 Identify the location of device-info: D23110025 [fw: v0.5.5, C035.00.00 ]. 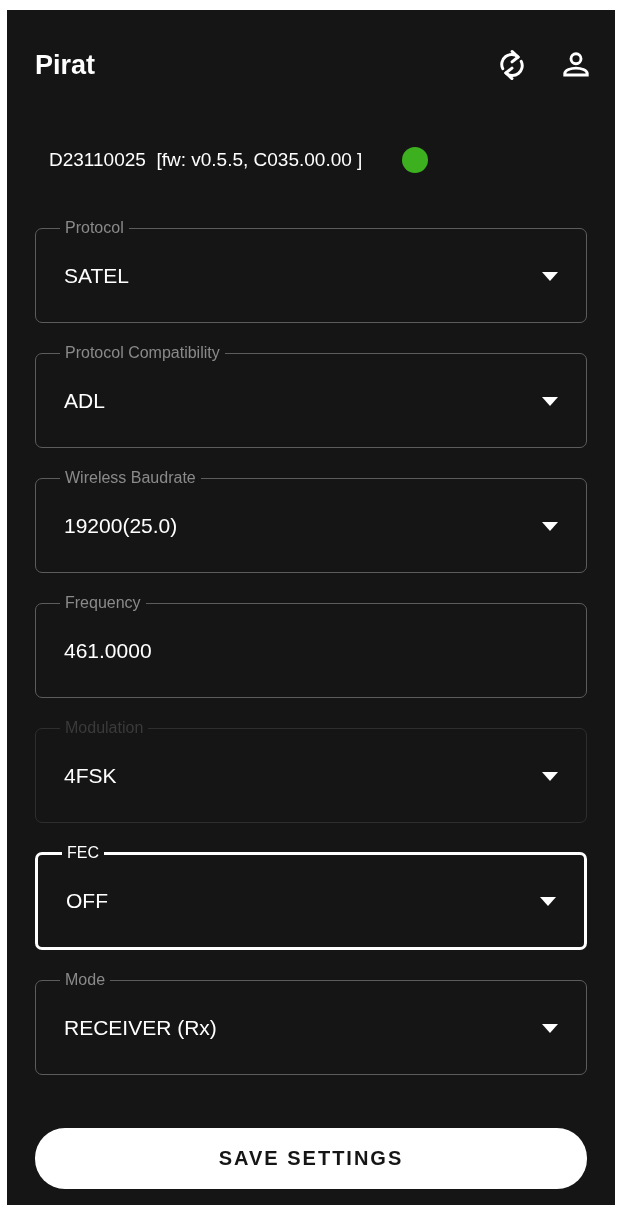
(206, 160).